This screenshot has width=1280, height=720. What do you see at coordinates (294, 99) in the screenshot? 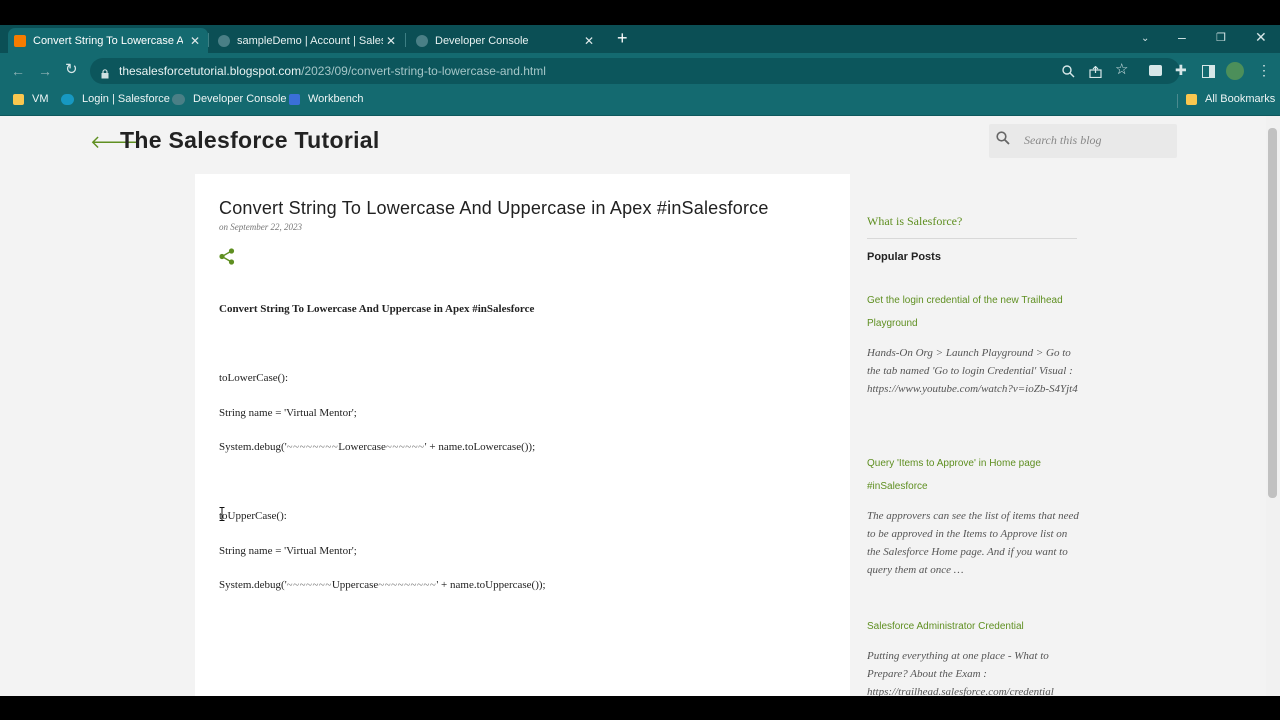
I see `cube-icon` at bounding box center [294, 99].